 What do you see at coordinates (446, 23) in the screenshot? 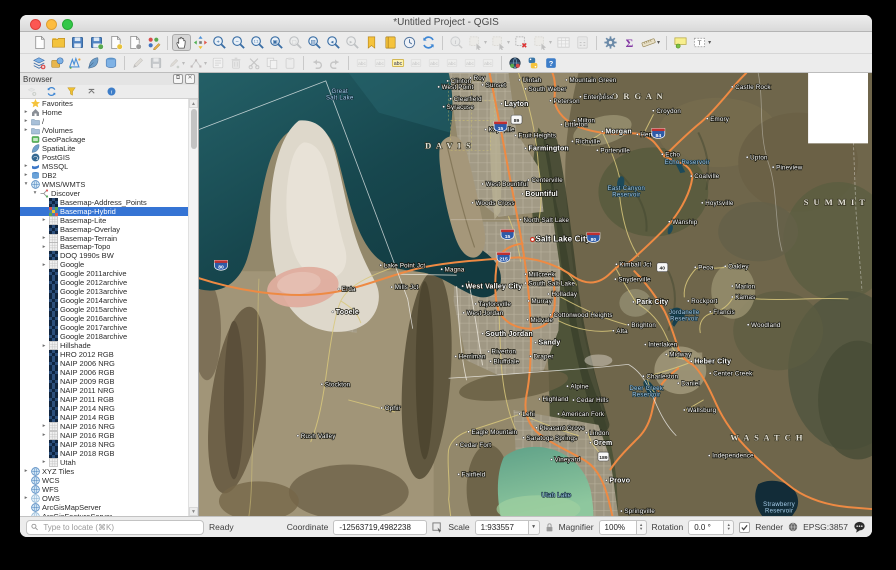
I see `title-bar: *Untitled Project - QGIS` at bounding box center [446, 23].